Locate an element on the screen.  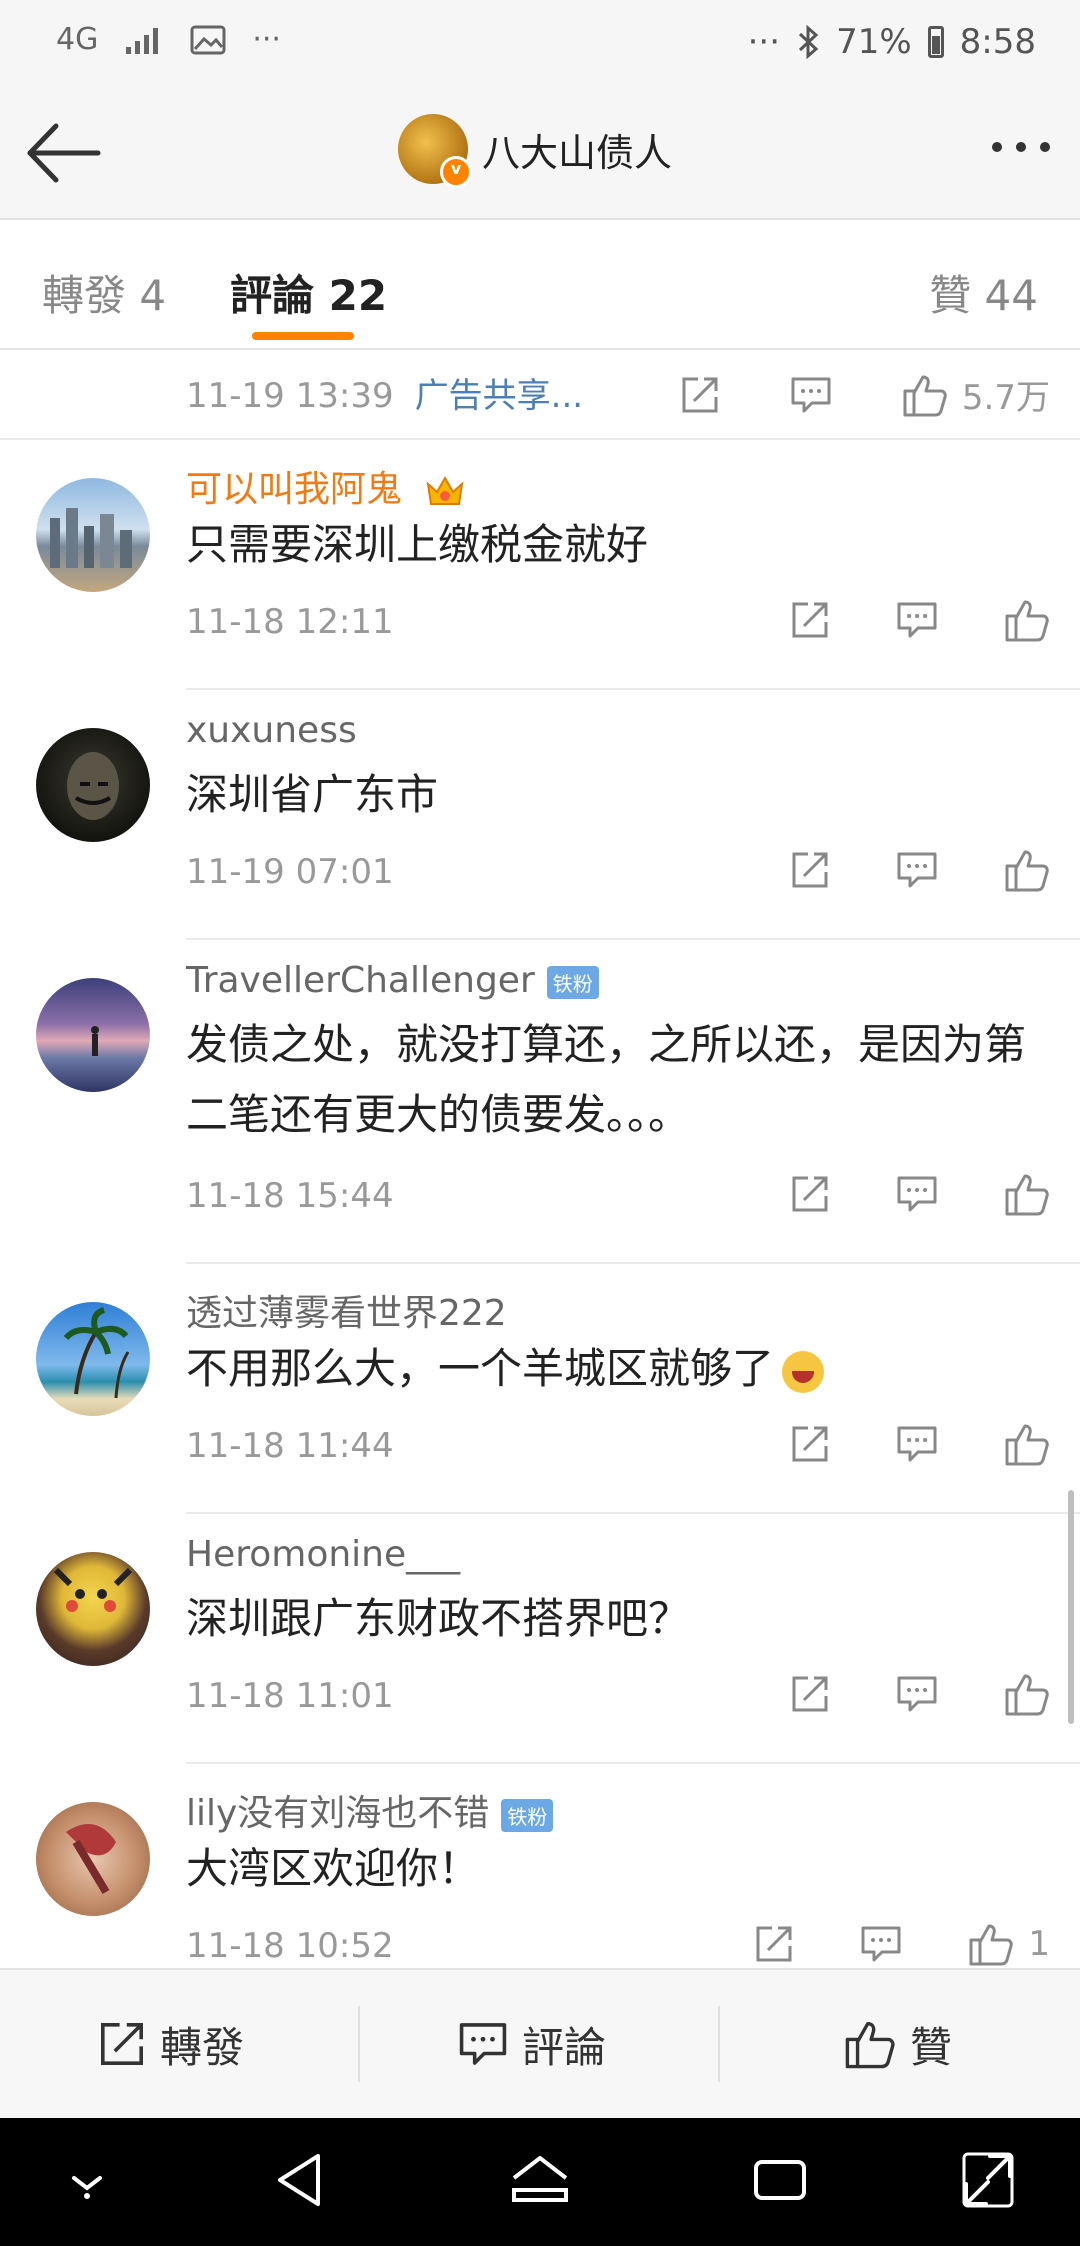
chevron-down-icon is located at coordinates (87, 2187).